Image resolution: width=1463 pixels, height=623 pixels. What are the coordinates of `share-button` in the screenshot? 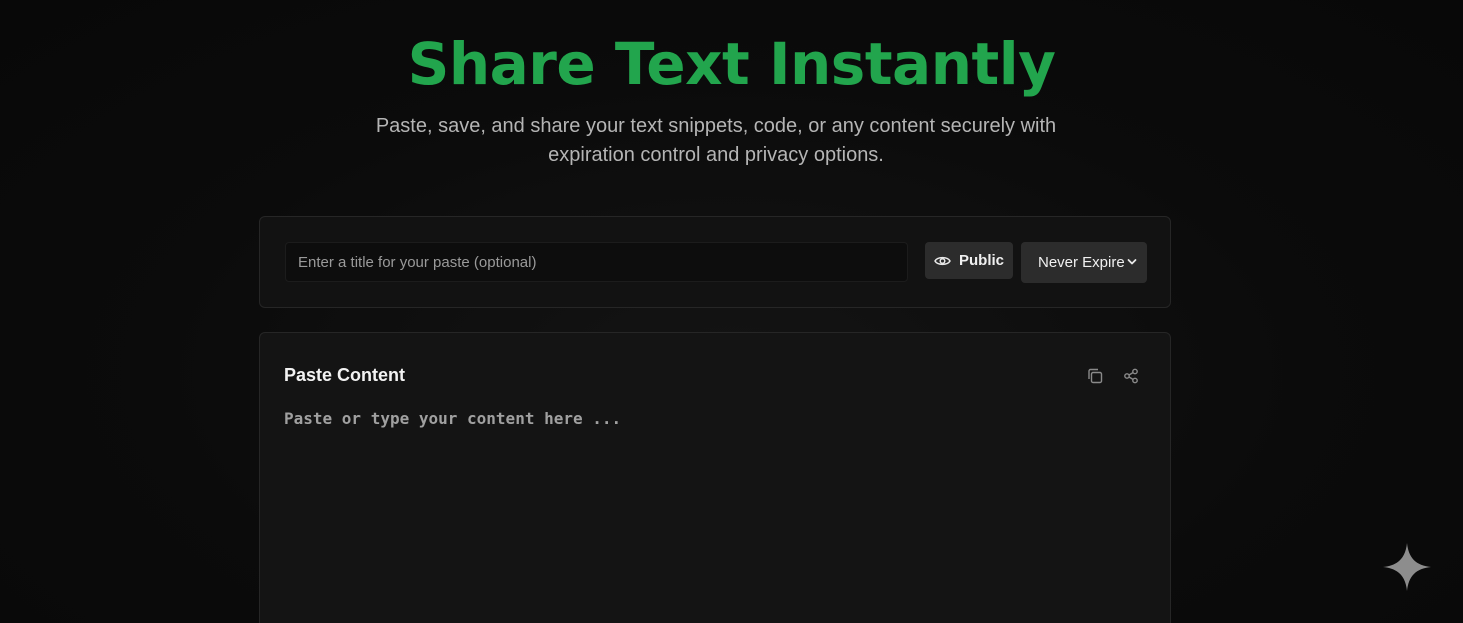 It's located at (1131, 376).